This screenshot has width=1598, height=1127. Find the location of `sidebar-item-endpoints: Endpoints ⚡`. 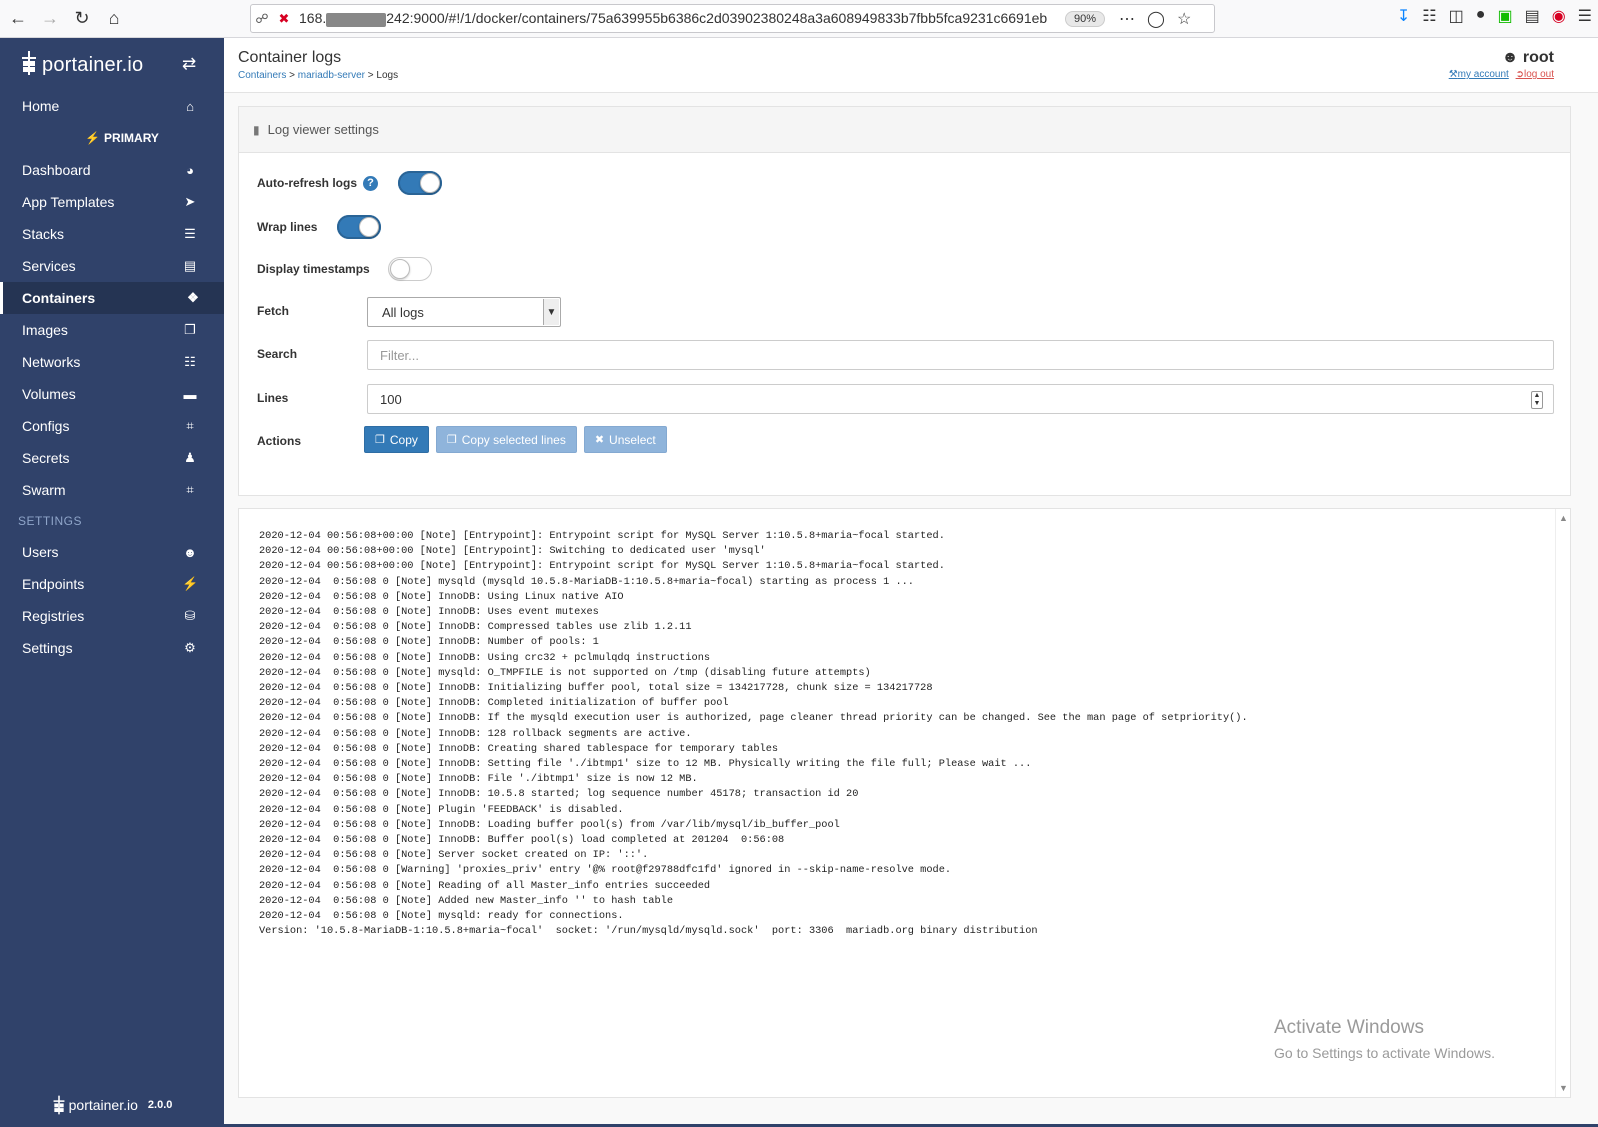

sidebar-item-endpoints: Endpoints ⚡ is located at coordinates (112, 584).